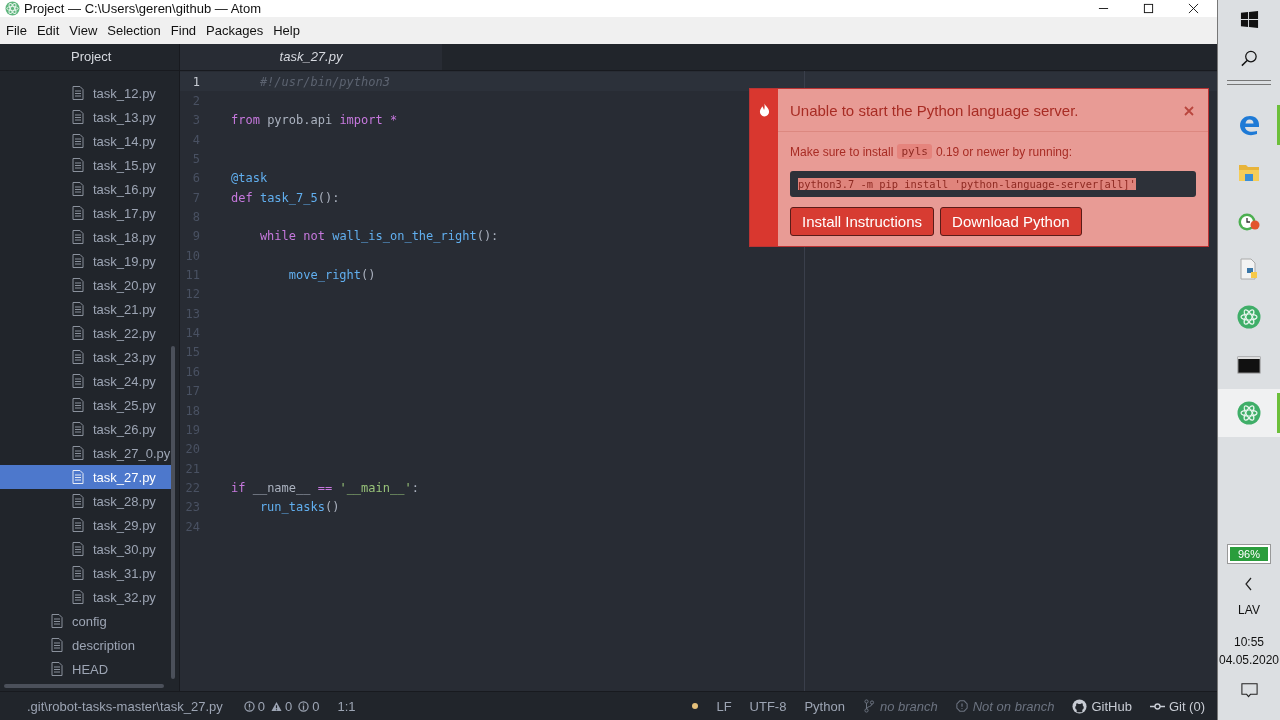  Describe the element at coordinates (89, 57) in the screenshot. I see `panel-title: Project` at that location.